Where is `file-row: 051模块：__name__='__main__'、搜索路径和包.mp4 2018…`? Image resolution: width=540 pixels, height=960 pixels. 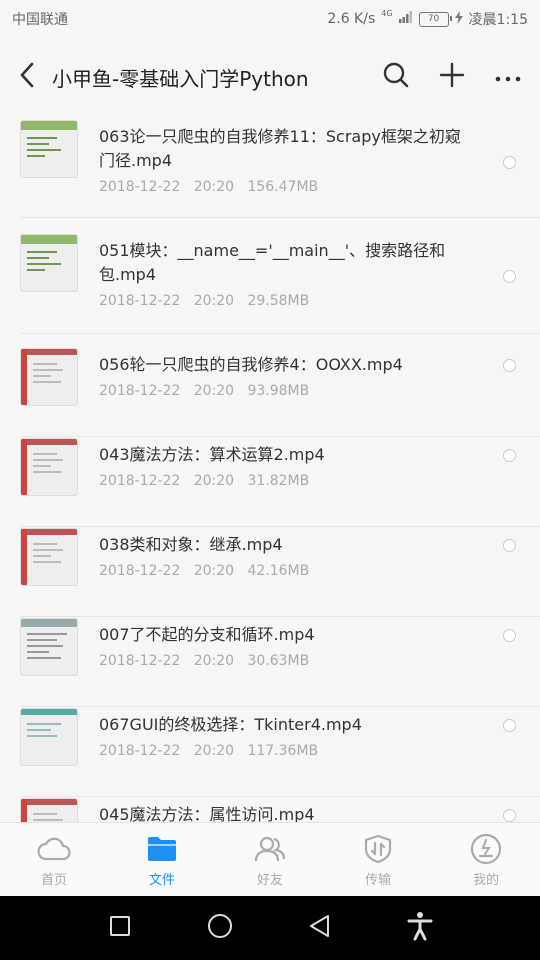
file-row: 051模块：__name__='__main__'、搜索路径和包.mp4 2018… is located at coordinates (270, 283).